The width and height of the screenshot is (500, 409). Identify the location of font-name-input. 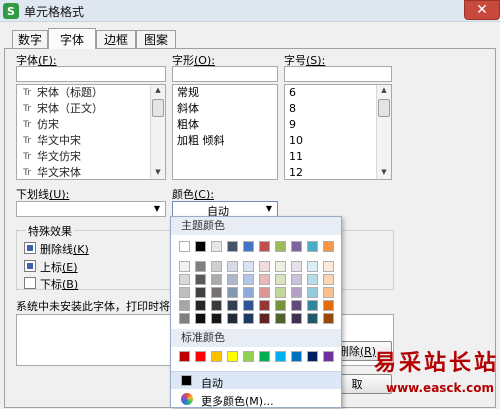
(91, 74).